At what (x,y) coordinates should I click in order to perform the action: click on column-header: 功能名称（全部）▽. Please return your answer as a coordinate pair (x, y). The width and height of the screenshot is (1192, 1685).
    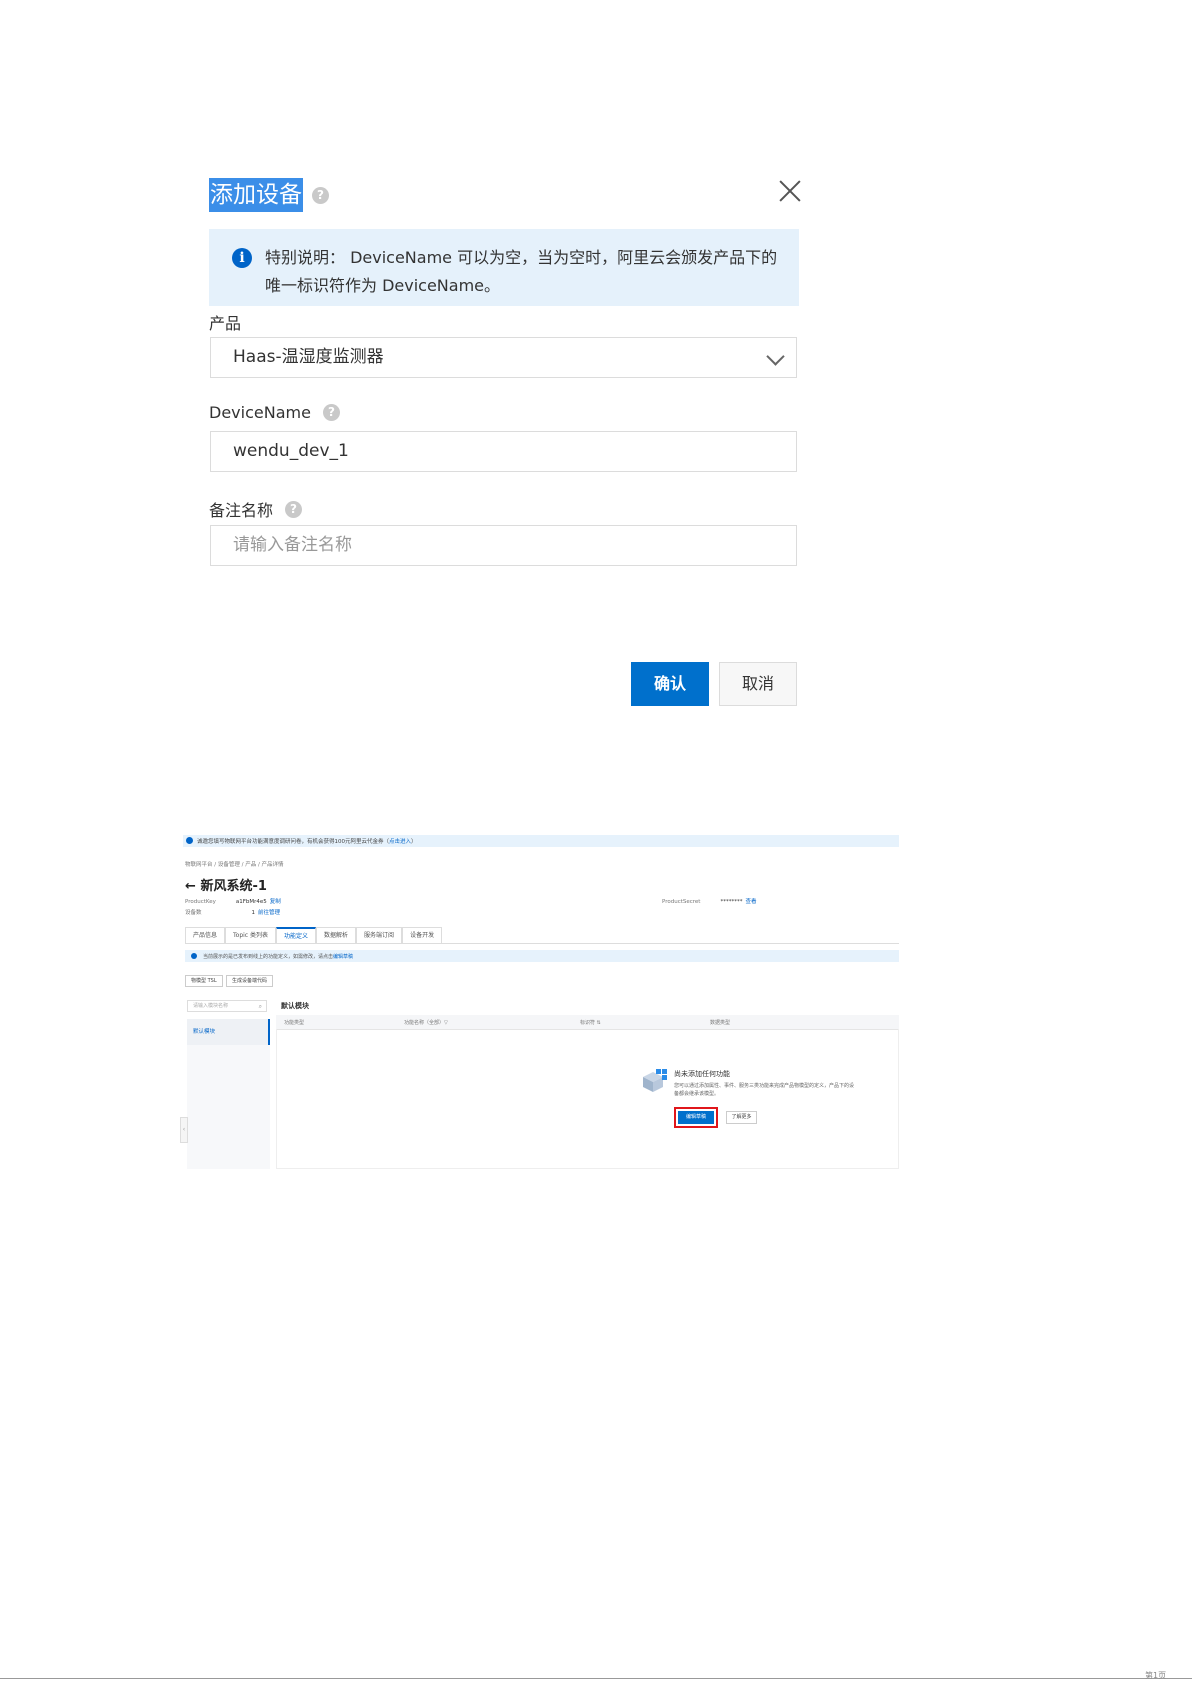
    Looking at the image, I should click on (426, 1022).